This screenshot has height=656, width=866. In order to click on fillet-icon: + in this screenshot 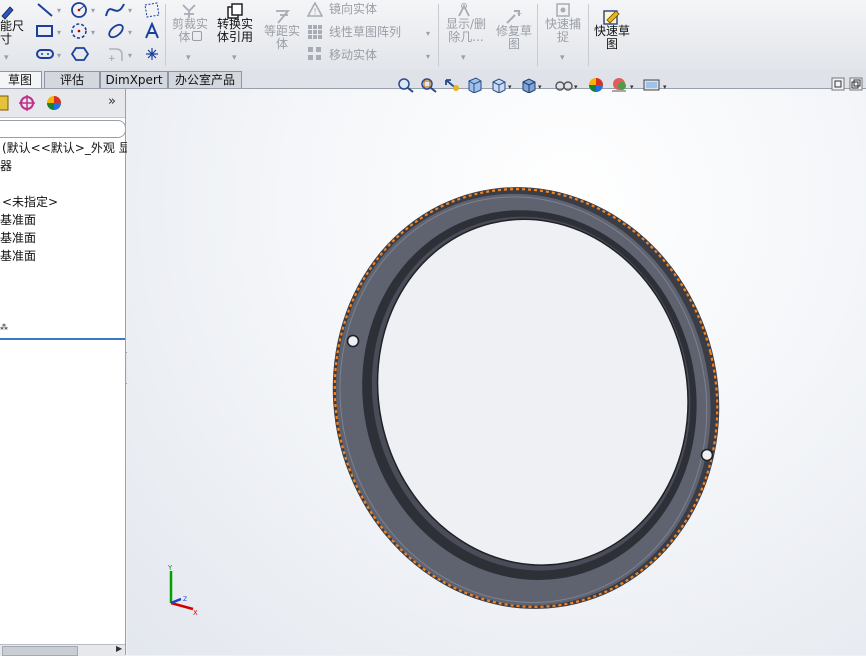, I will do `click(116, 54)`.